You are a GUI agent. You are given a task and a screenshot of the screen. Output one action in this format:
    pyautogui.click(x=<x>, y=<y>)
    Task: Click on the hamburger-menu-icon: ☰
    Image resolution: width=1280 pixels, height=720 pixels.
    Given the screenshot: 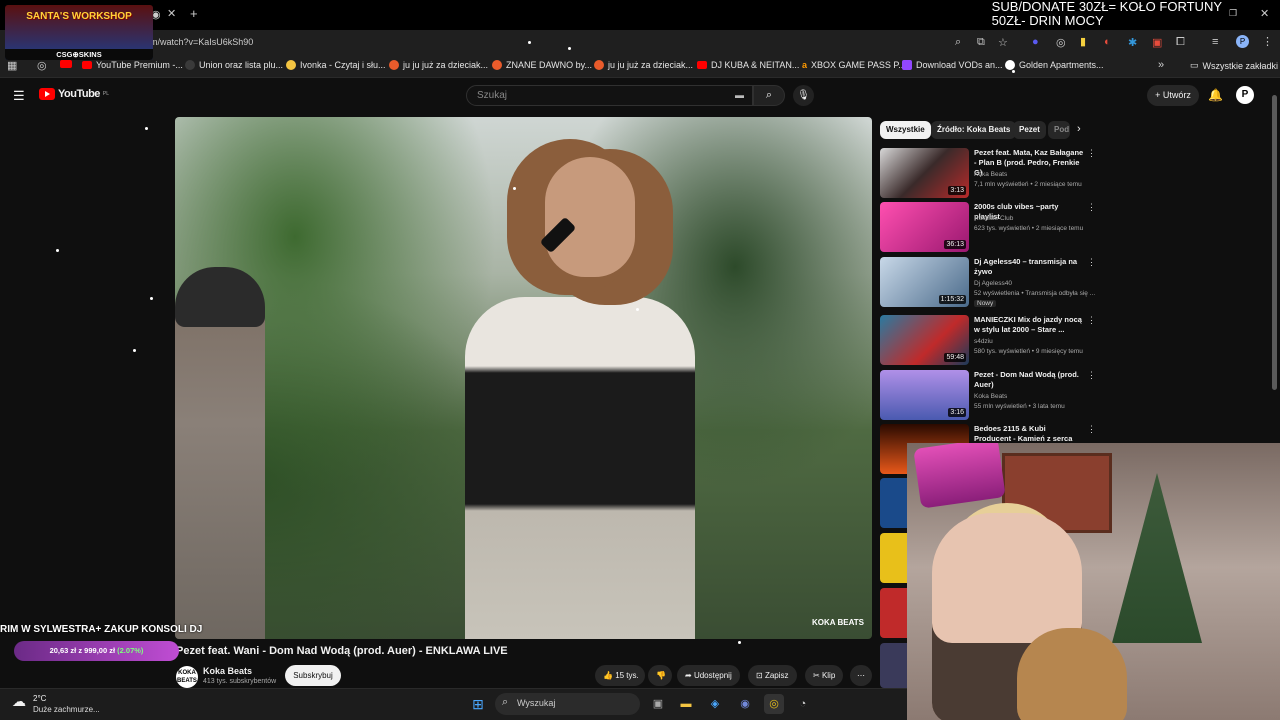 What is the action you would take?
    pyautogui.click(x=19, y=96)
    